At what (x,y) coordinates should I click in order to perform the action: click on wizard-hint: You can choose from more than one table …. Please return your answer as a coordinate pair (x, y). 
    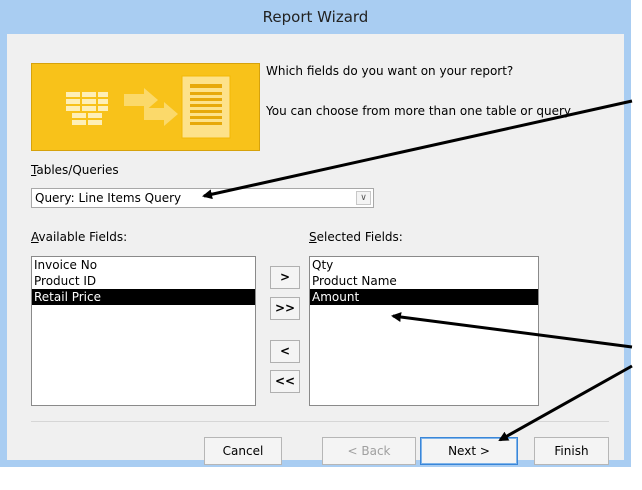
    Looking at the image, I should click on (420, 111).